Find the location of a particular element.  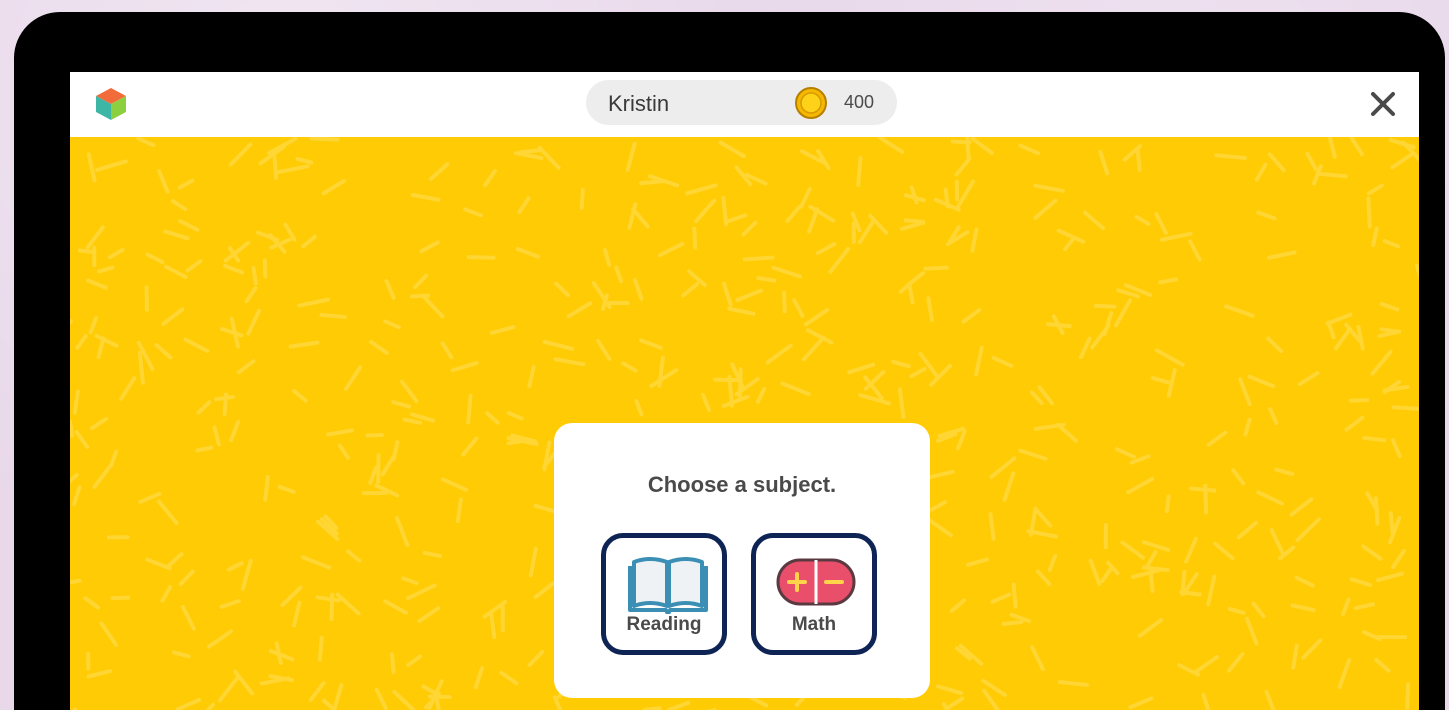

open-book-icon is located at coordinates (668, 585).